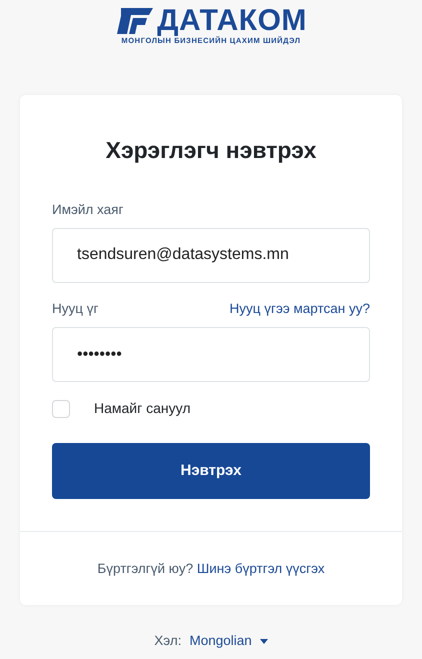 The image size is (422, 659). Describe the element at coordinates (61, 409) in the screenshot. I see `remember-checkbox` at that location.